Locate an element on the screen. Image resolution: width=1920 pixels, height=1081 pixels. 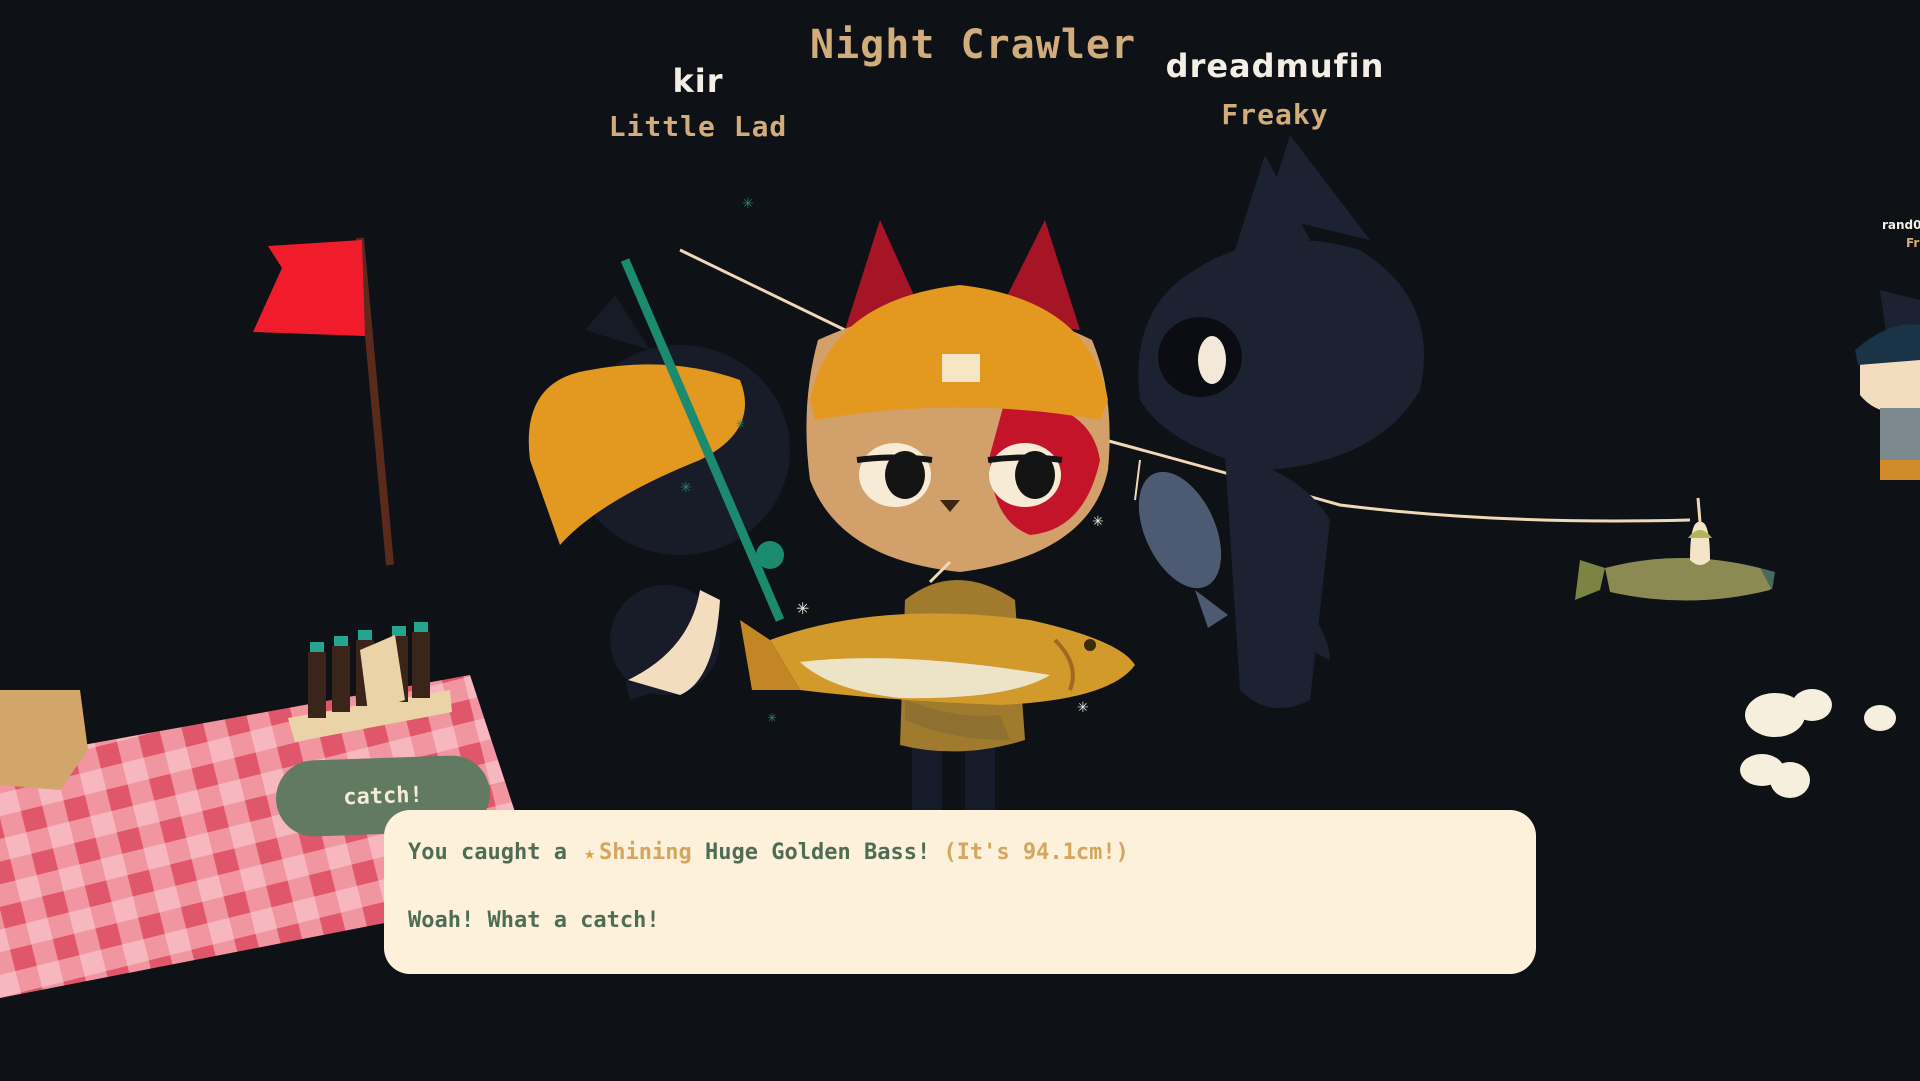
star-icon: ★ is located at coordinates (590, 853).